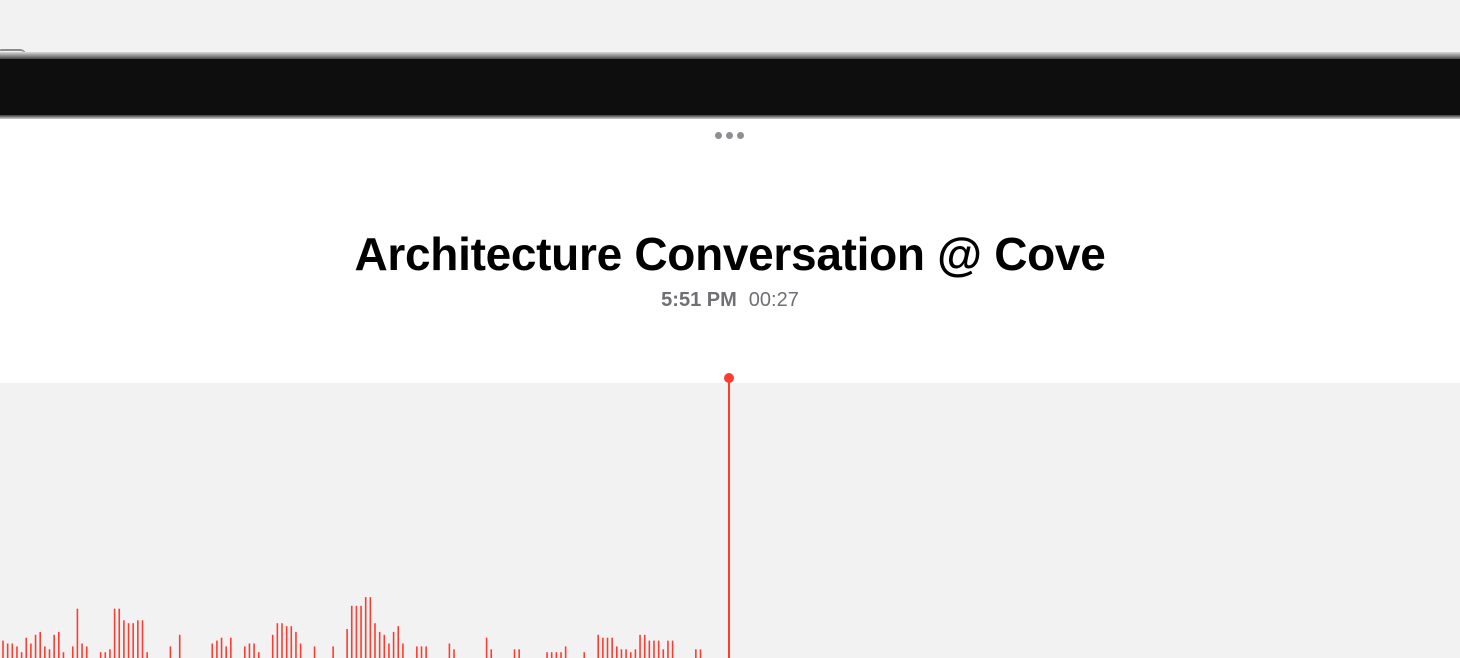 The height and width of the screenshot is (658, 1460). I want to click on recording-meta: 5:51 PM 00:27, so click(730, 300).